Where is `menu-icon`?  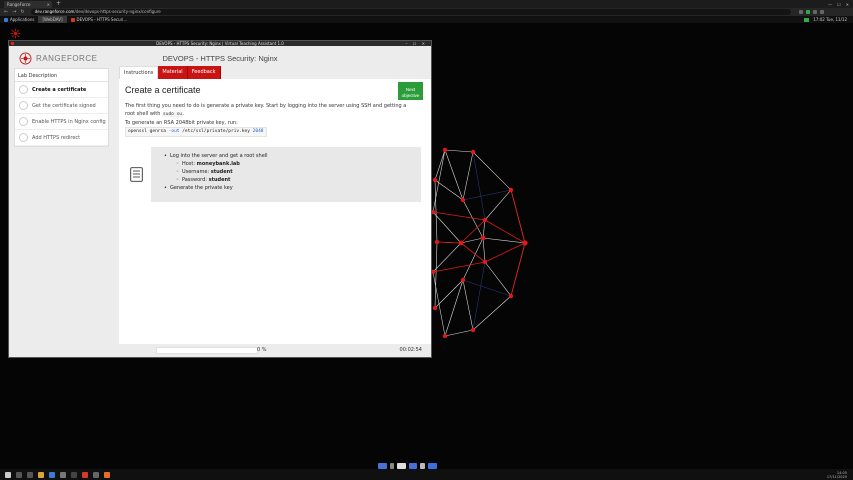 menu-icon is located at coordinates (821, 12).